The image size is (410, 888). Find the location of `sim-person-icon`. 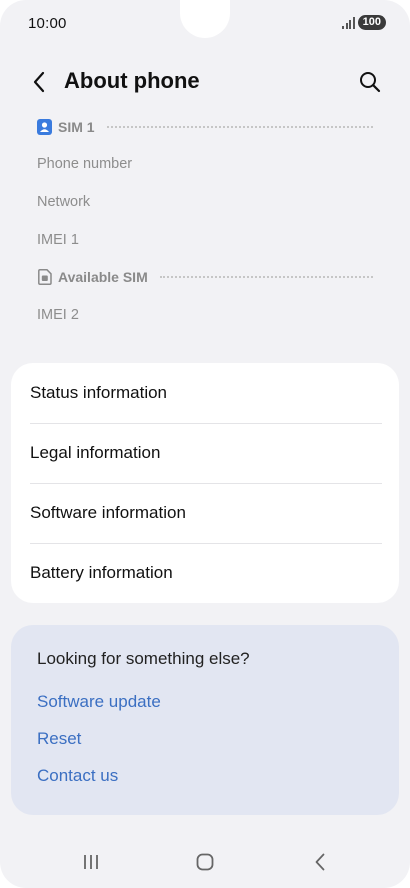

sim-person-icon is located at coordinates (44, 127).